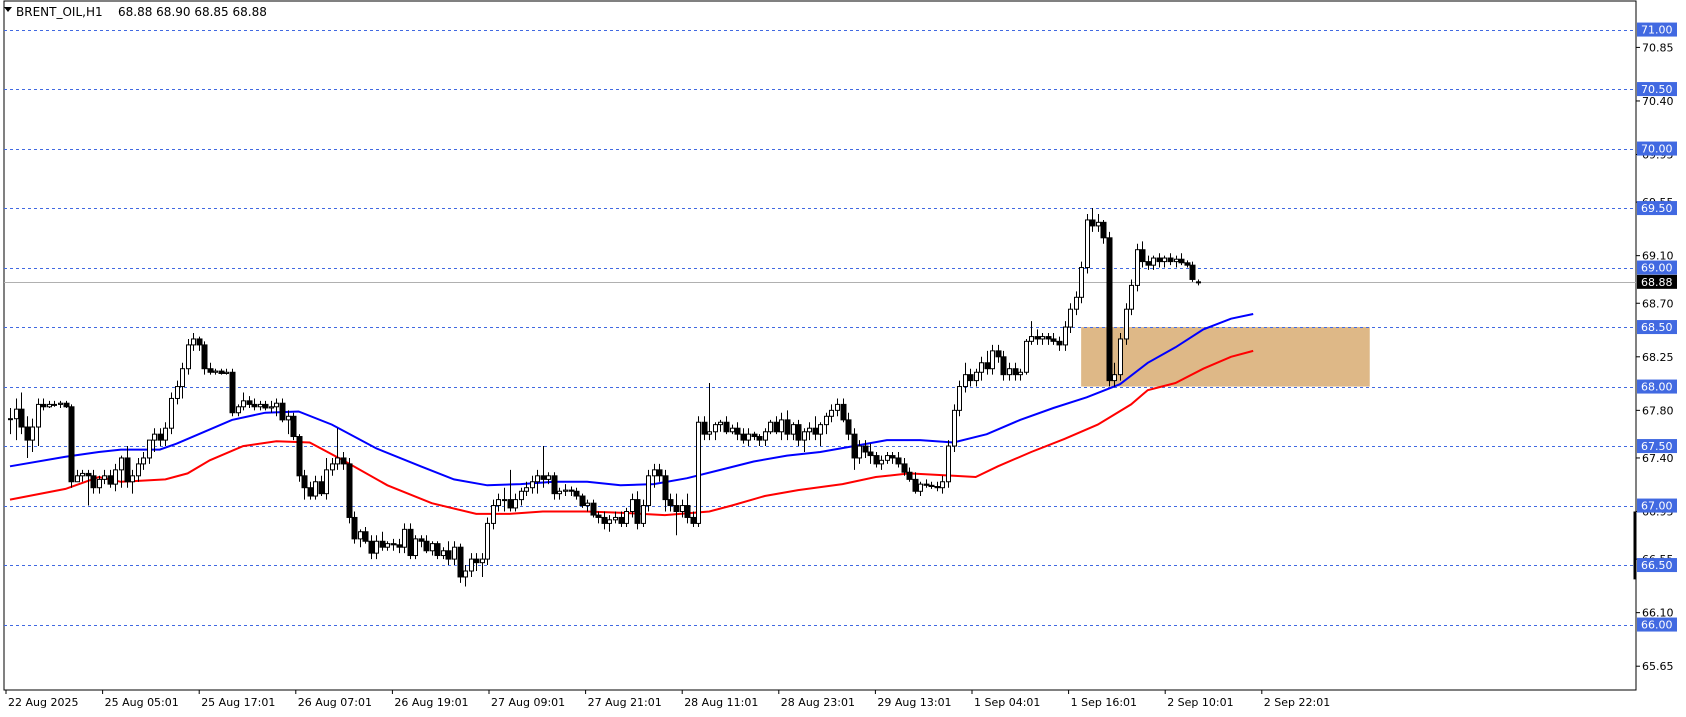 The width and height of the screenshot is (1686, 717). Describe the element at coordinates (1658, 410) in the screenshot. I see `price-tick-label: 67.80` at that location.